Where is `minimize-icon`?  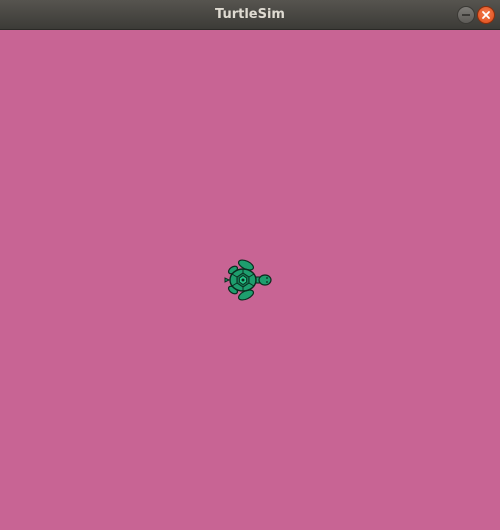 minimize-icon is located at coordinates (466, 15).